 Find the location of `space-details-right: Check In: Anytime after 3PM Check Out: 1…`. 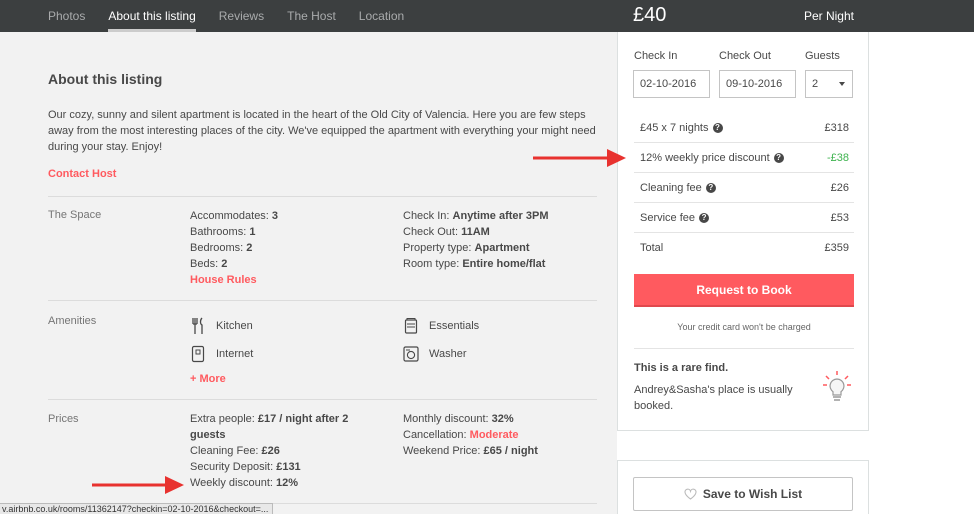

space-details-right: Check In: Anytime after 3PM Check Out: 1… is located at coordinates (476, 240).